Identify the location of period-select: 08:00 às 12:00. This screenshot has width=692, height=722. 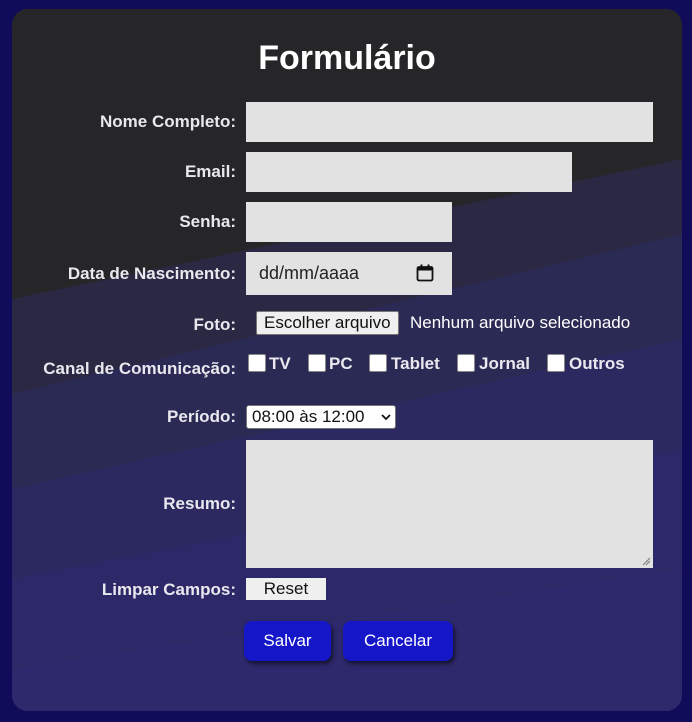
(321, 417).